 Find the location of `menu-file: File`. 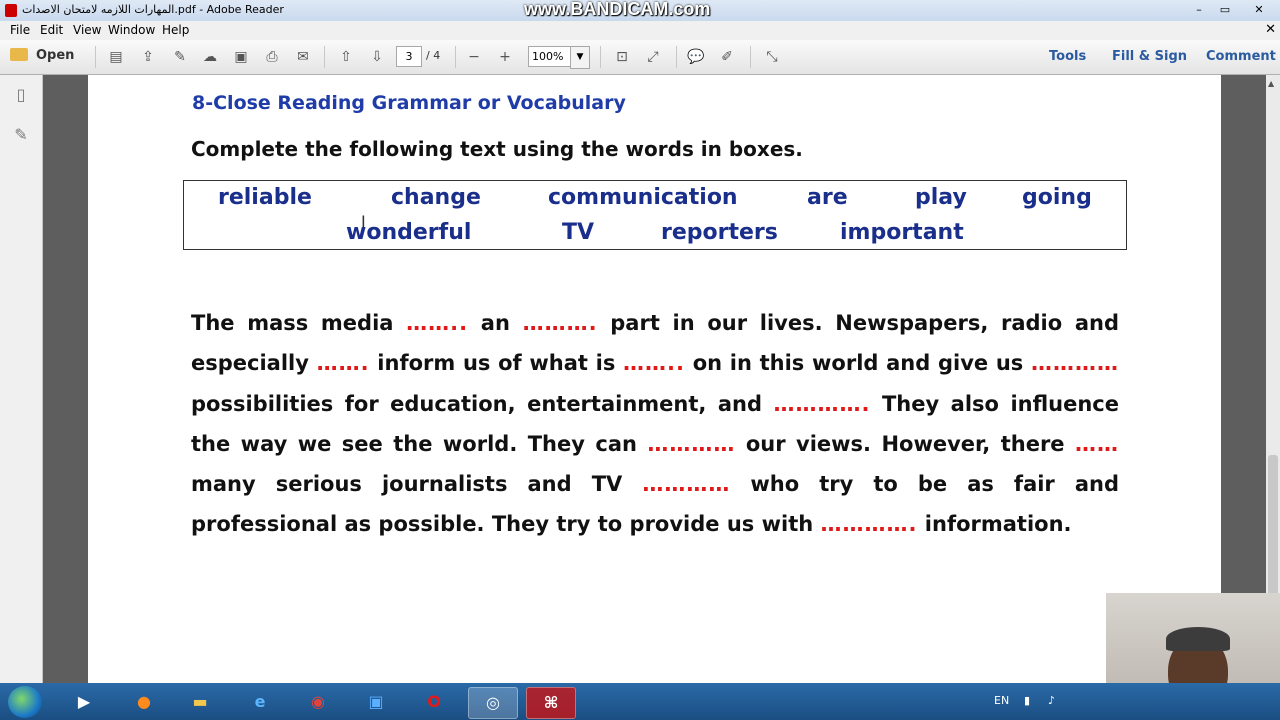

menu-file: File is located at coordinates (20, 30).